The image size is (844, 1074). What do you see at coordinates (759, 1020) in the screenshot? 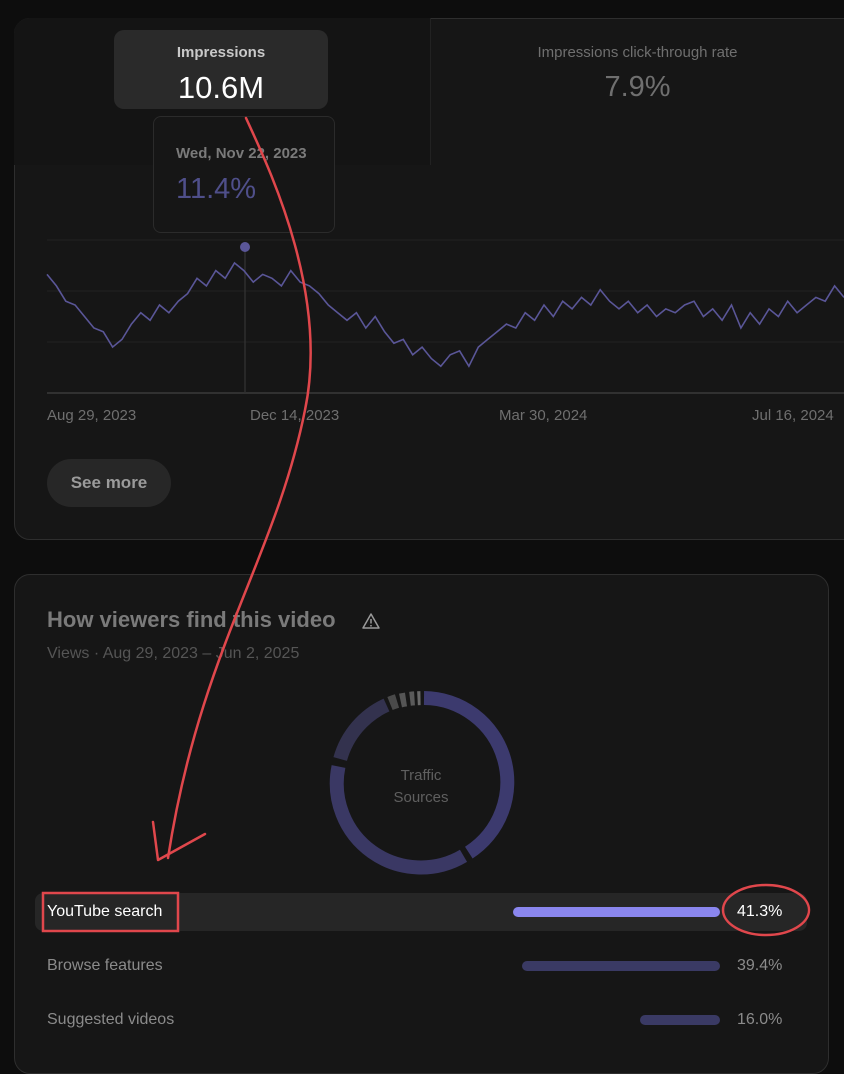
I see `source-percent: 16.0%` at bounding box center [759, 1020].